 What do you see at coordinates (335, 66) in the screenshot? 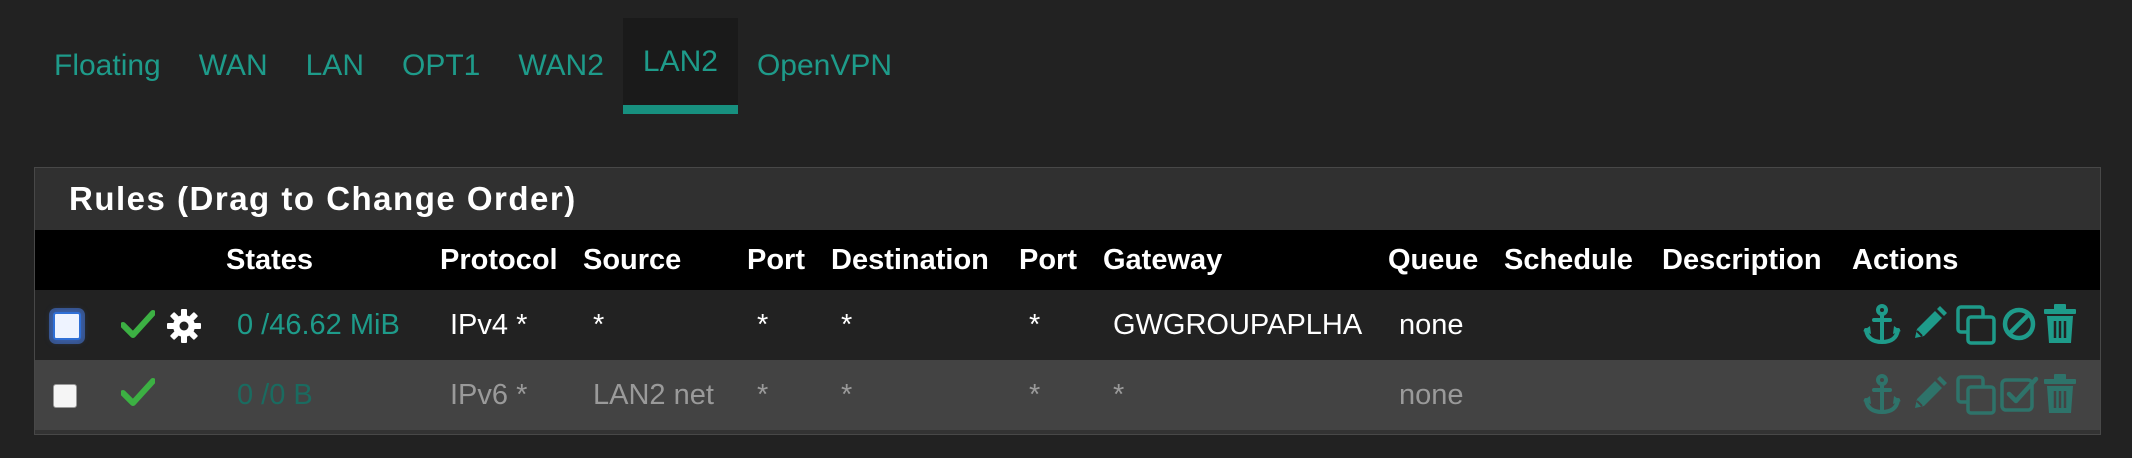
I see `tab-lan: LAN` at bounding box center [335, 66].